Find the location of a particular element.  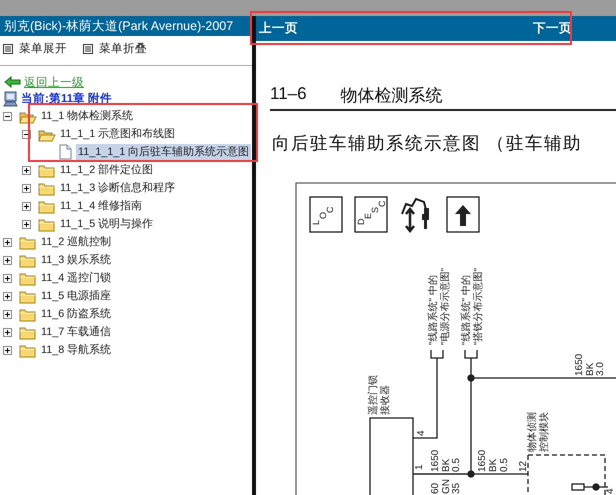

tree-item: 11_1_3 诊断信息和程序 is located at coordinates (118, 188).